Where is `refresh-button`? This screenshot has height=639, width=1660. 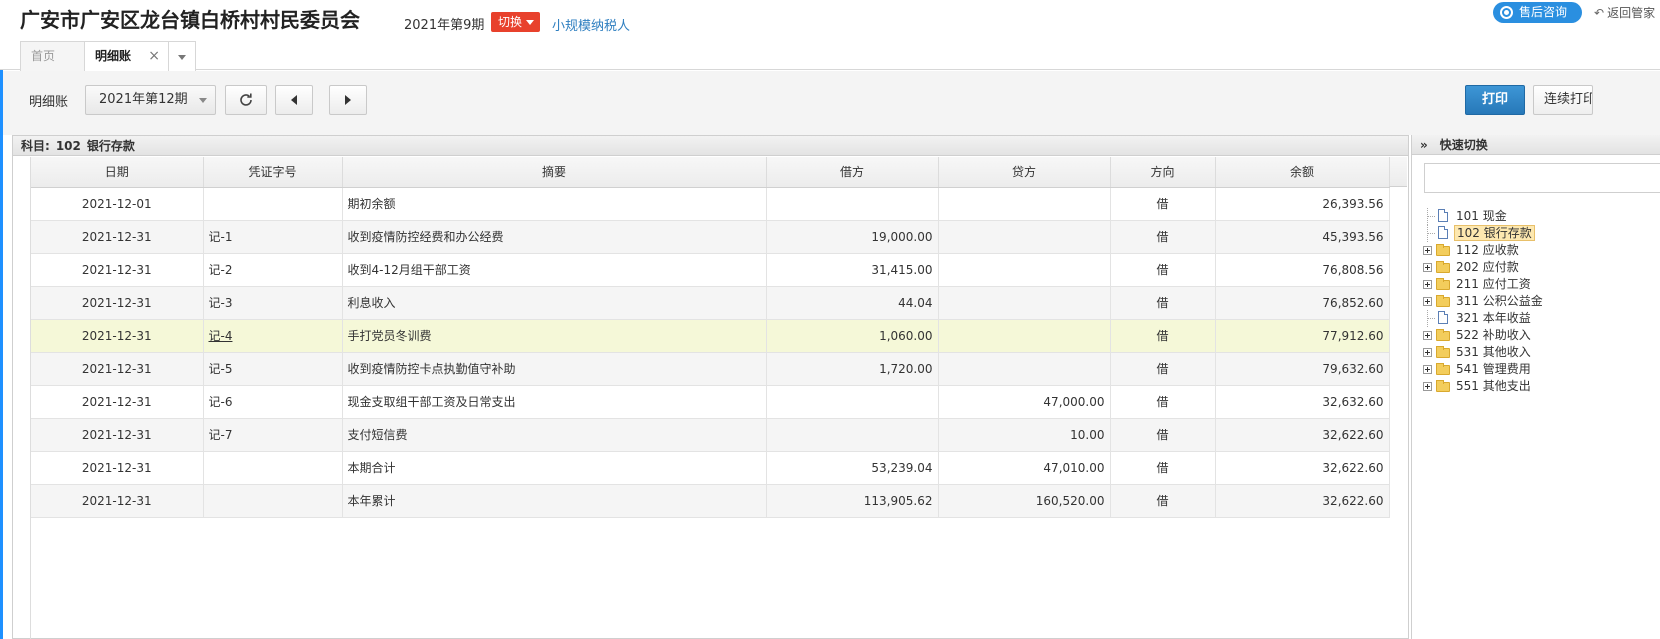 refresh-button is located at coordinates (246, 100).